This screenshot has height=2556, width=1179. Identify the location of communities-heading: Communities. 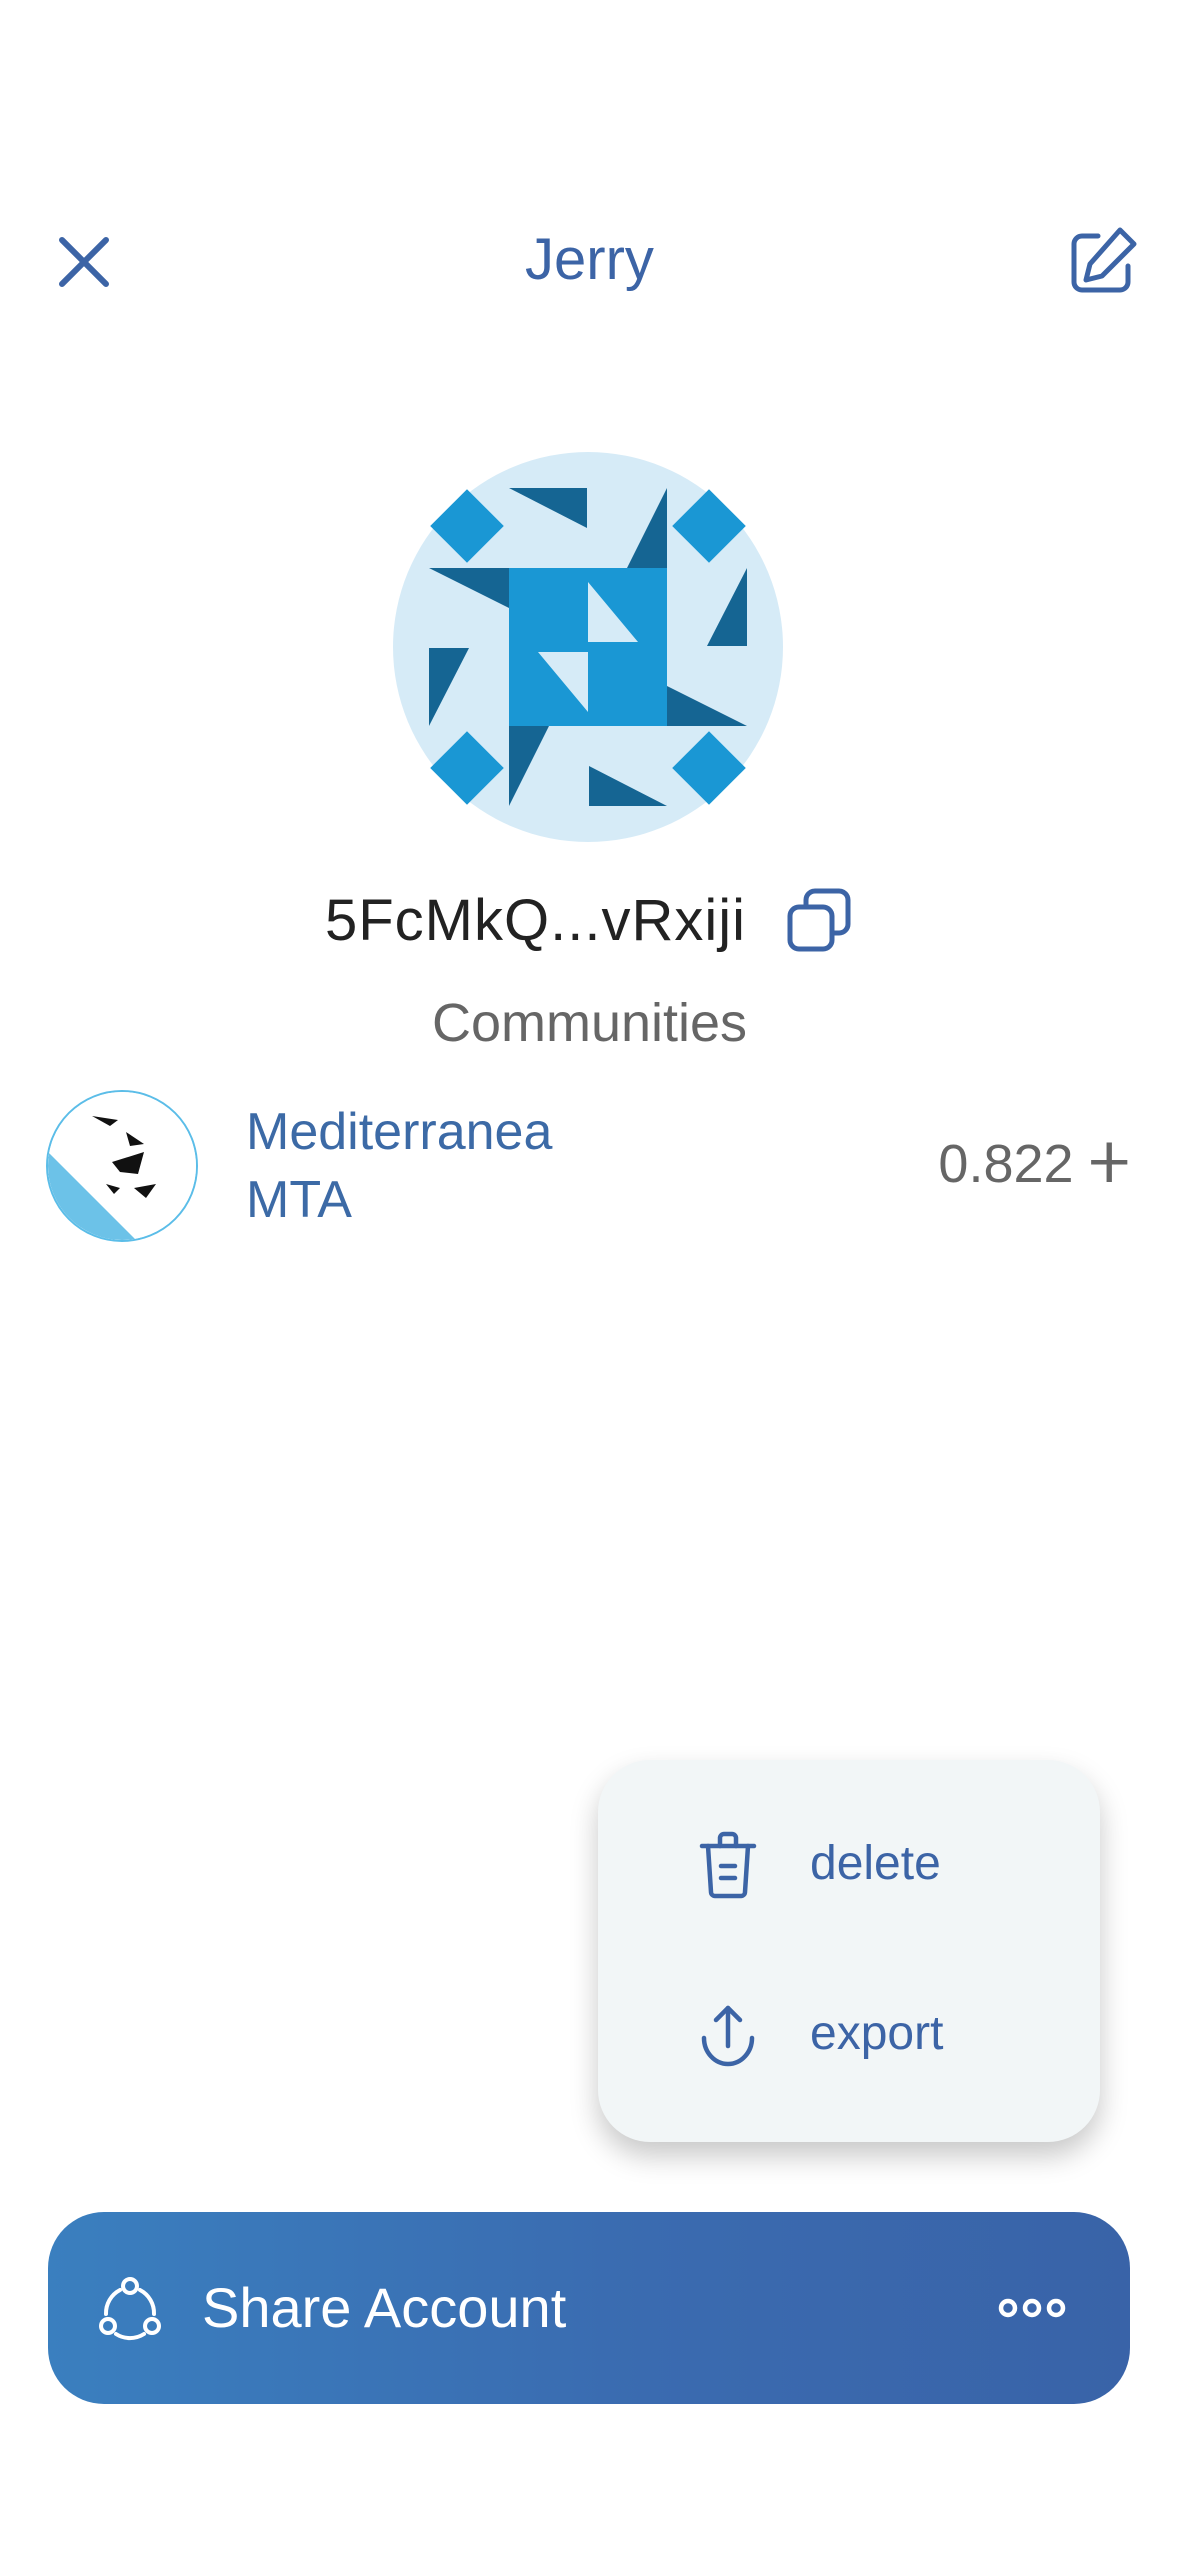
(589, 1023).